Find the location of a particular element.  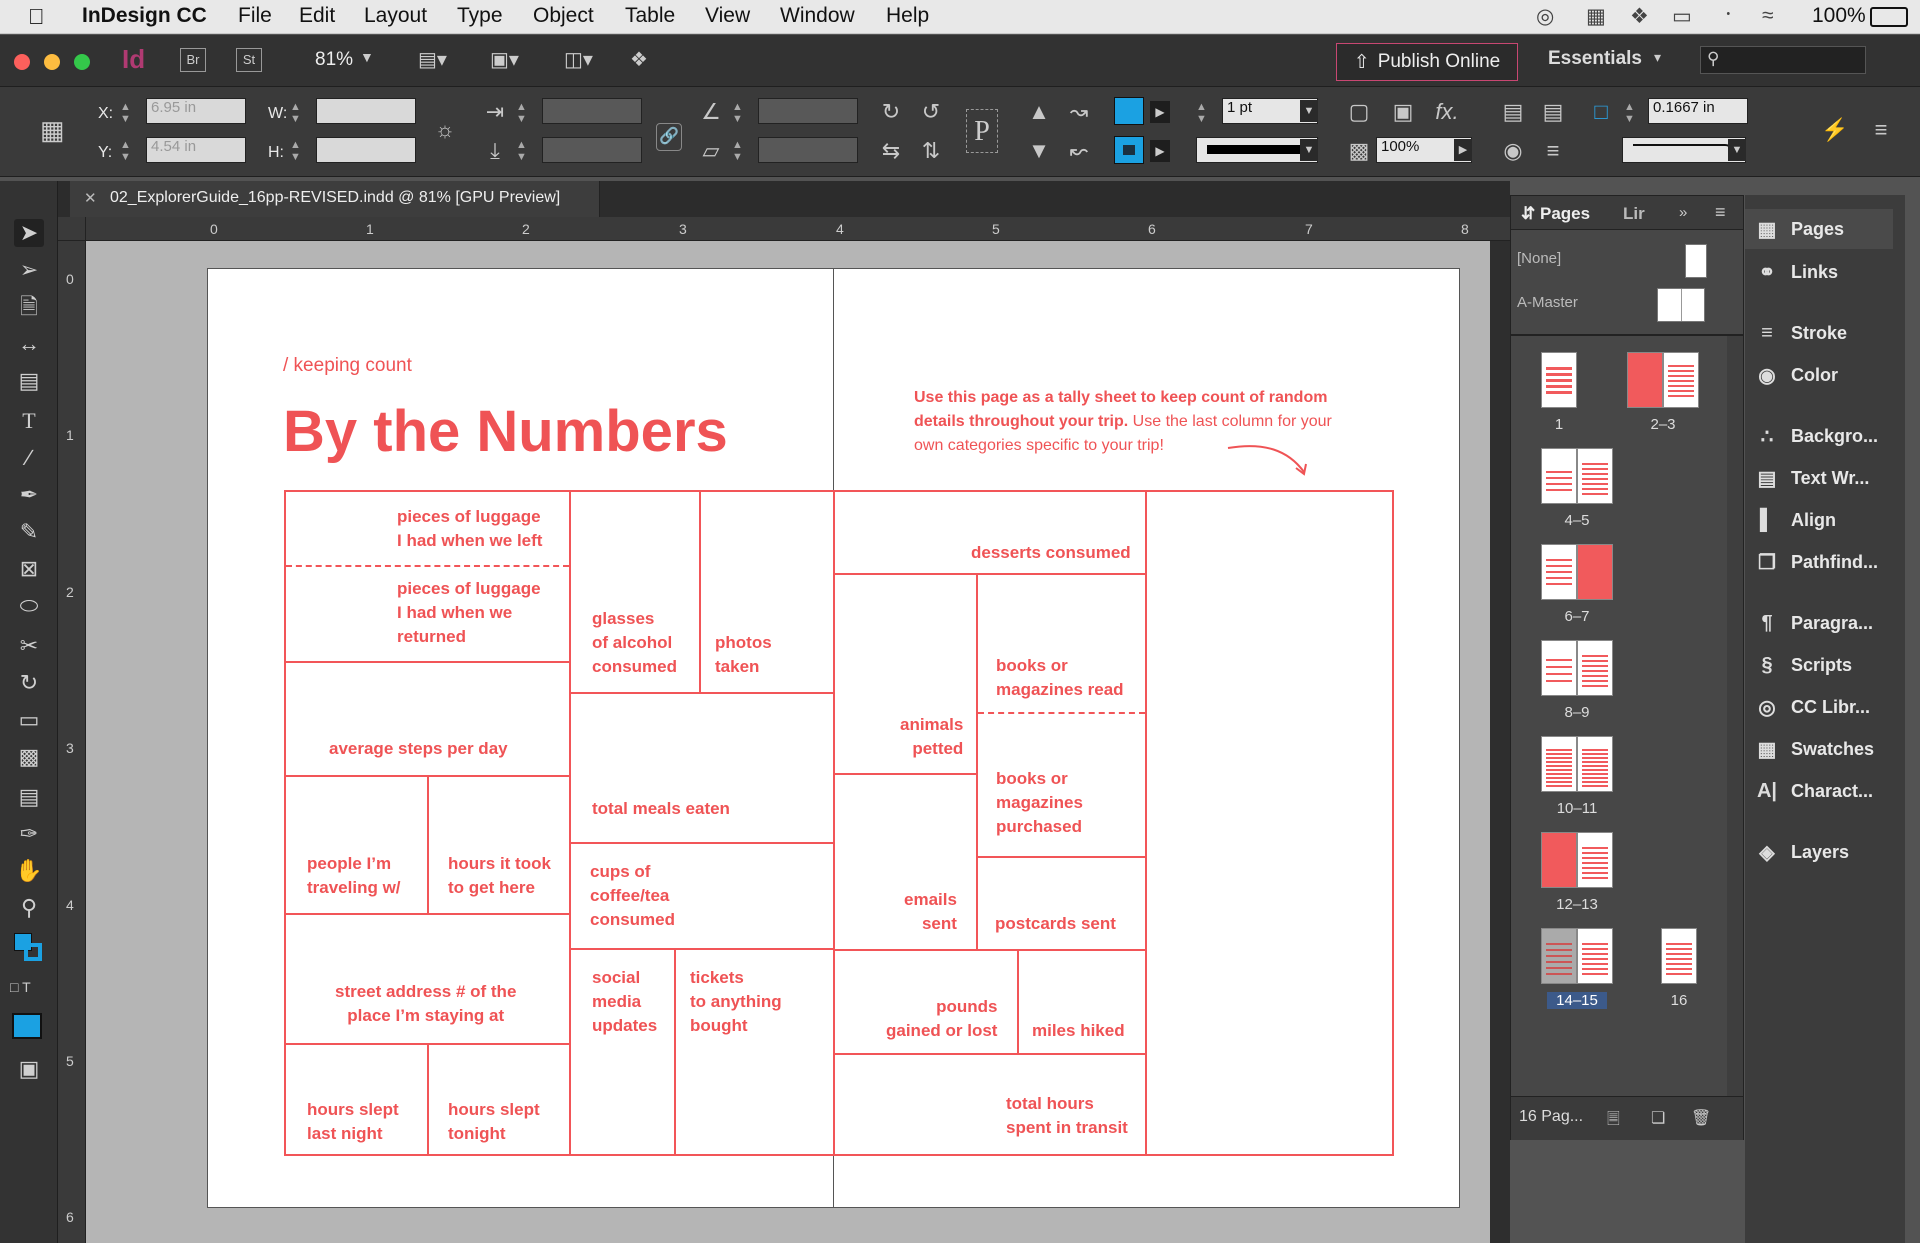

stroke-weight-dropdown-icon: ▼ is located at coordinates (1309, 111).